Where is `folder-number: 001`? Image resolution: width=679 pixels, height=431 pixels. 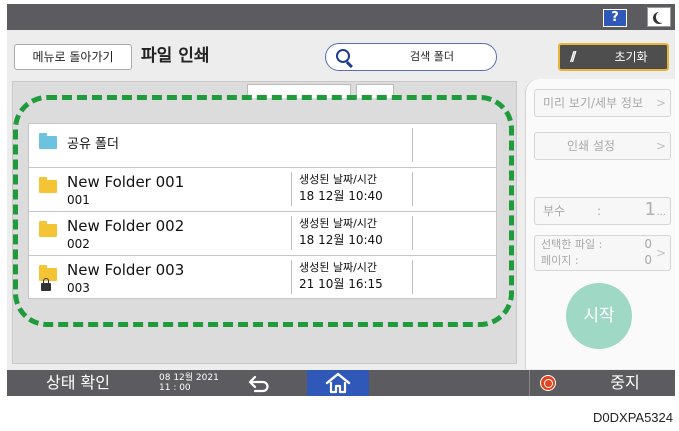
folder-number: 001 is located at coordinates (78, 200).